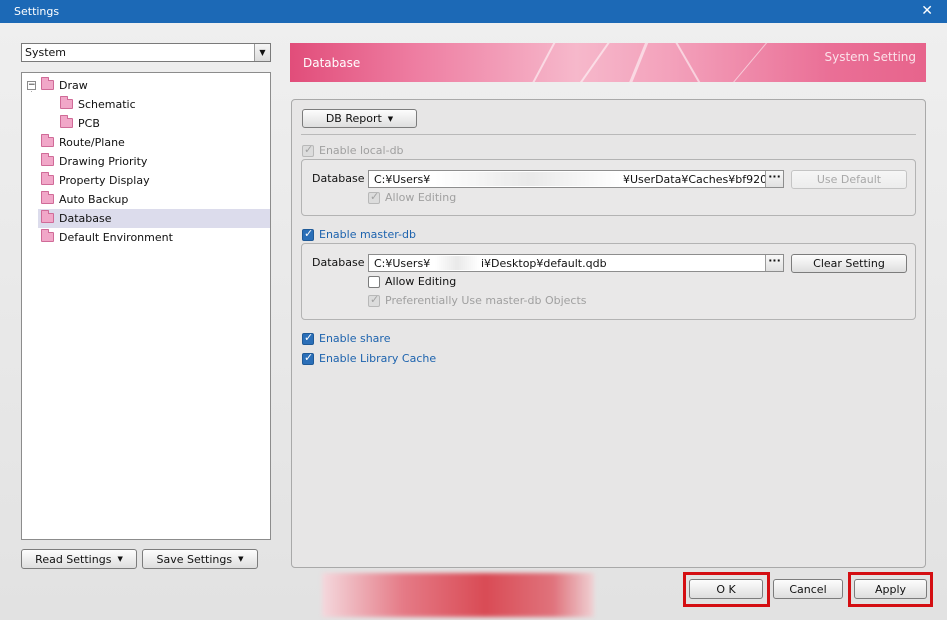 The image size is (947, 620). What do you see at coordinates (308, 150) in the screenshot?
I see `enable-local-db-checkbox` at bounding box center [308, 150].